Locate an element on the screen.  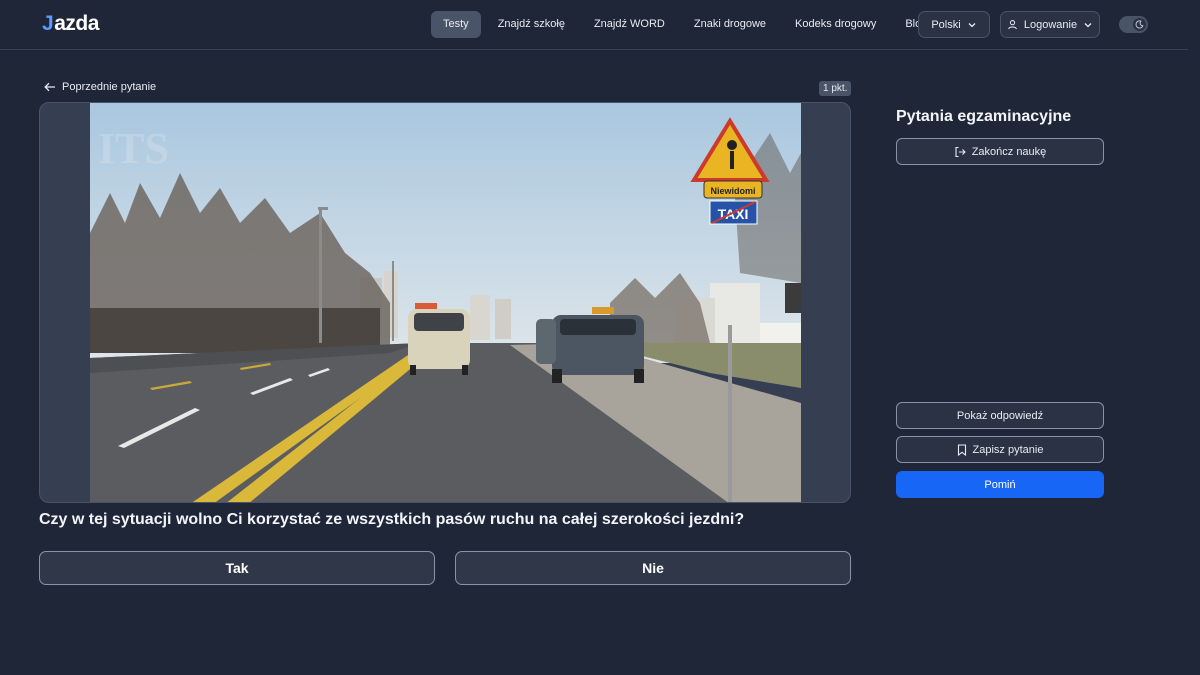
show-answer-button: Pokaż odpowiedź is located at coordinates (1000, 415).